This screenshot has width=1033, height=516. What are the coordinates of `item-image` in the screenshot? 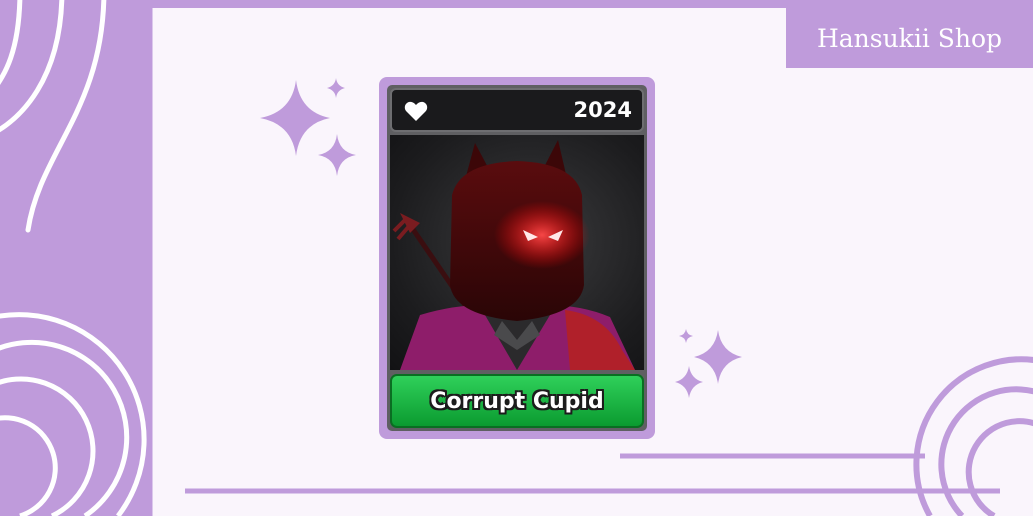 It's located at (517, 252).